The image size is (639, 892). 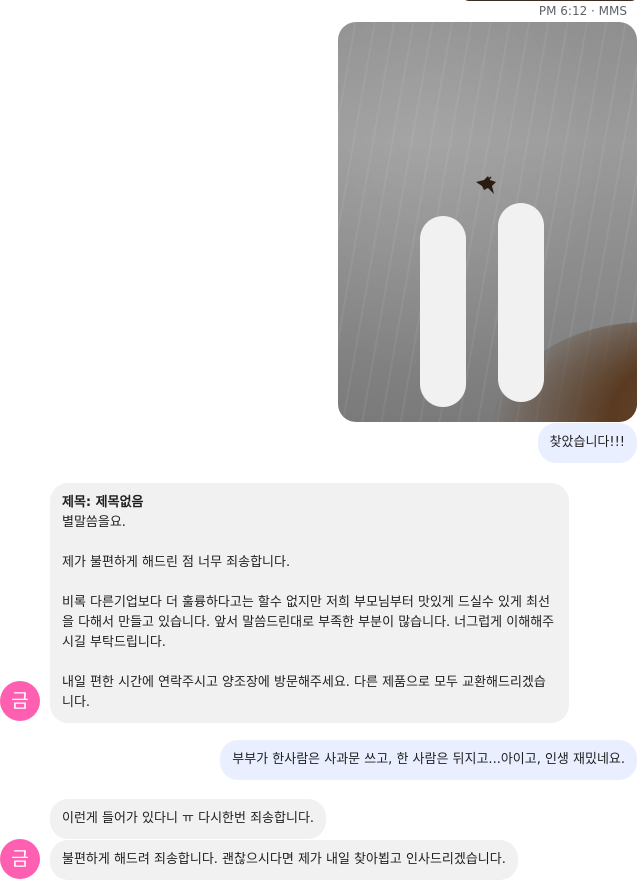 I want to click on message-subject: 제목: 제목없음, so click(x=103, y=502).